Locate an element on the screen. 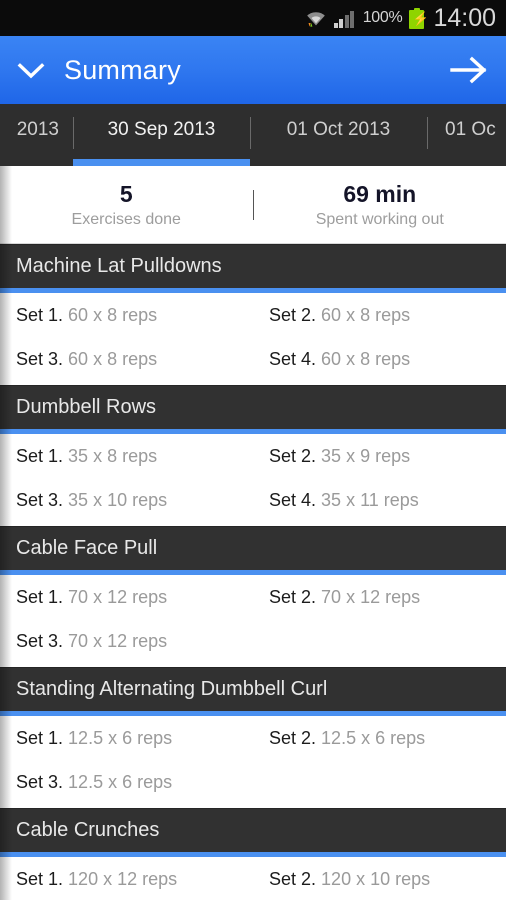 The height and width of the screenshot is (900, 506). set-entry: Set 3. 12.5 x 6 reps is located at coordinates (126, 782).